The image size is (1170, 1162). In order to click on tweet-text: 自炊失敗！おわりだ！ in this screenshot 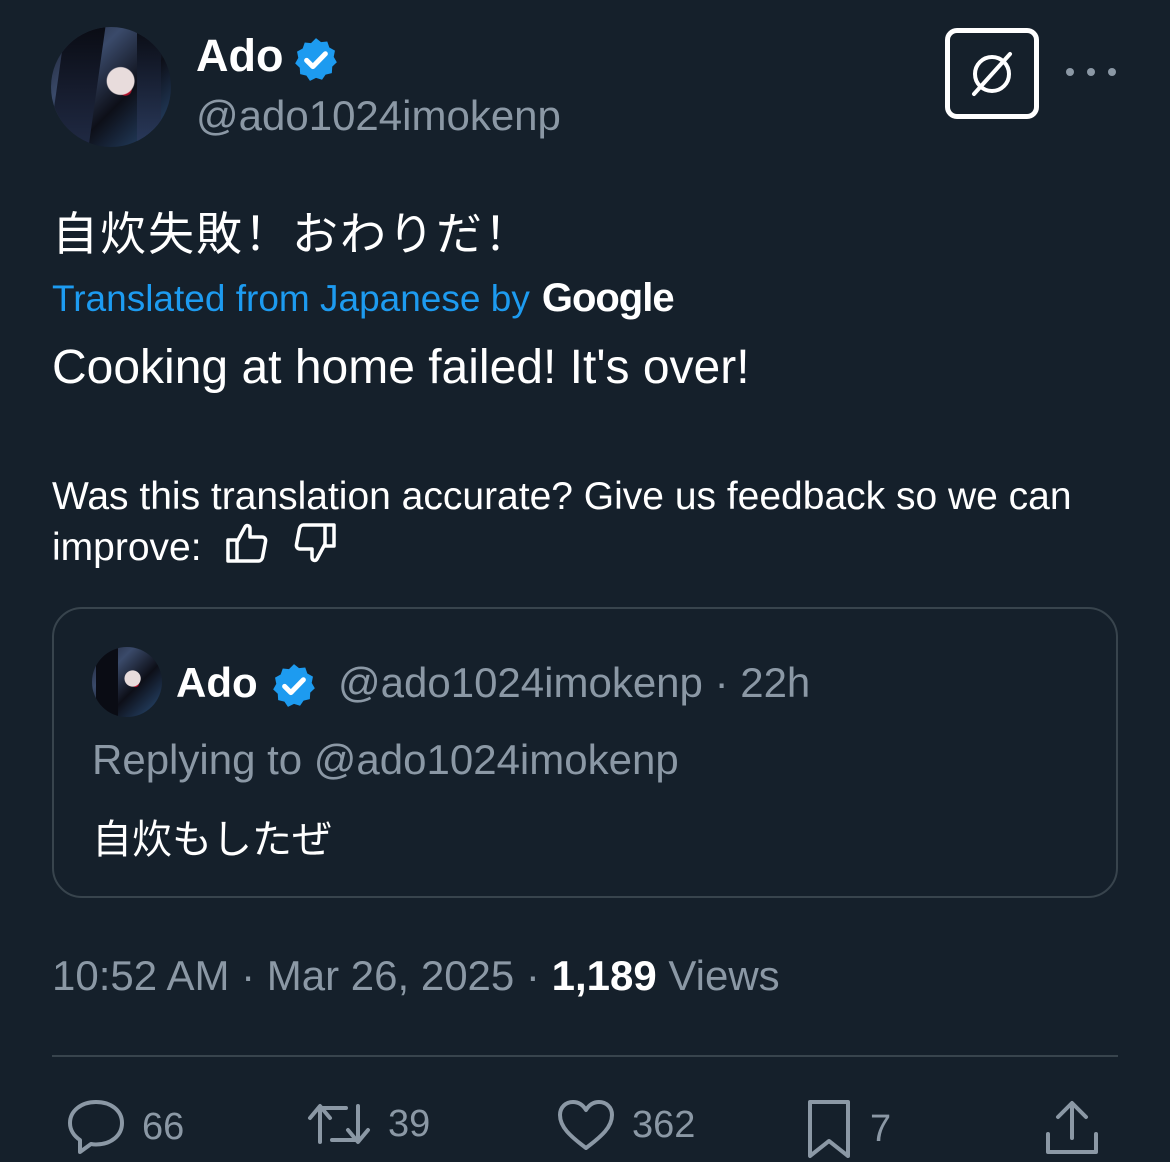, I will do `click(292, 234)`.